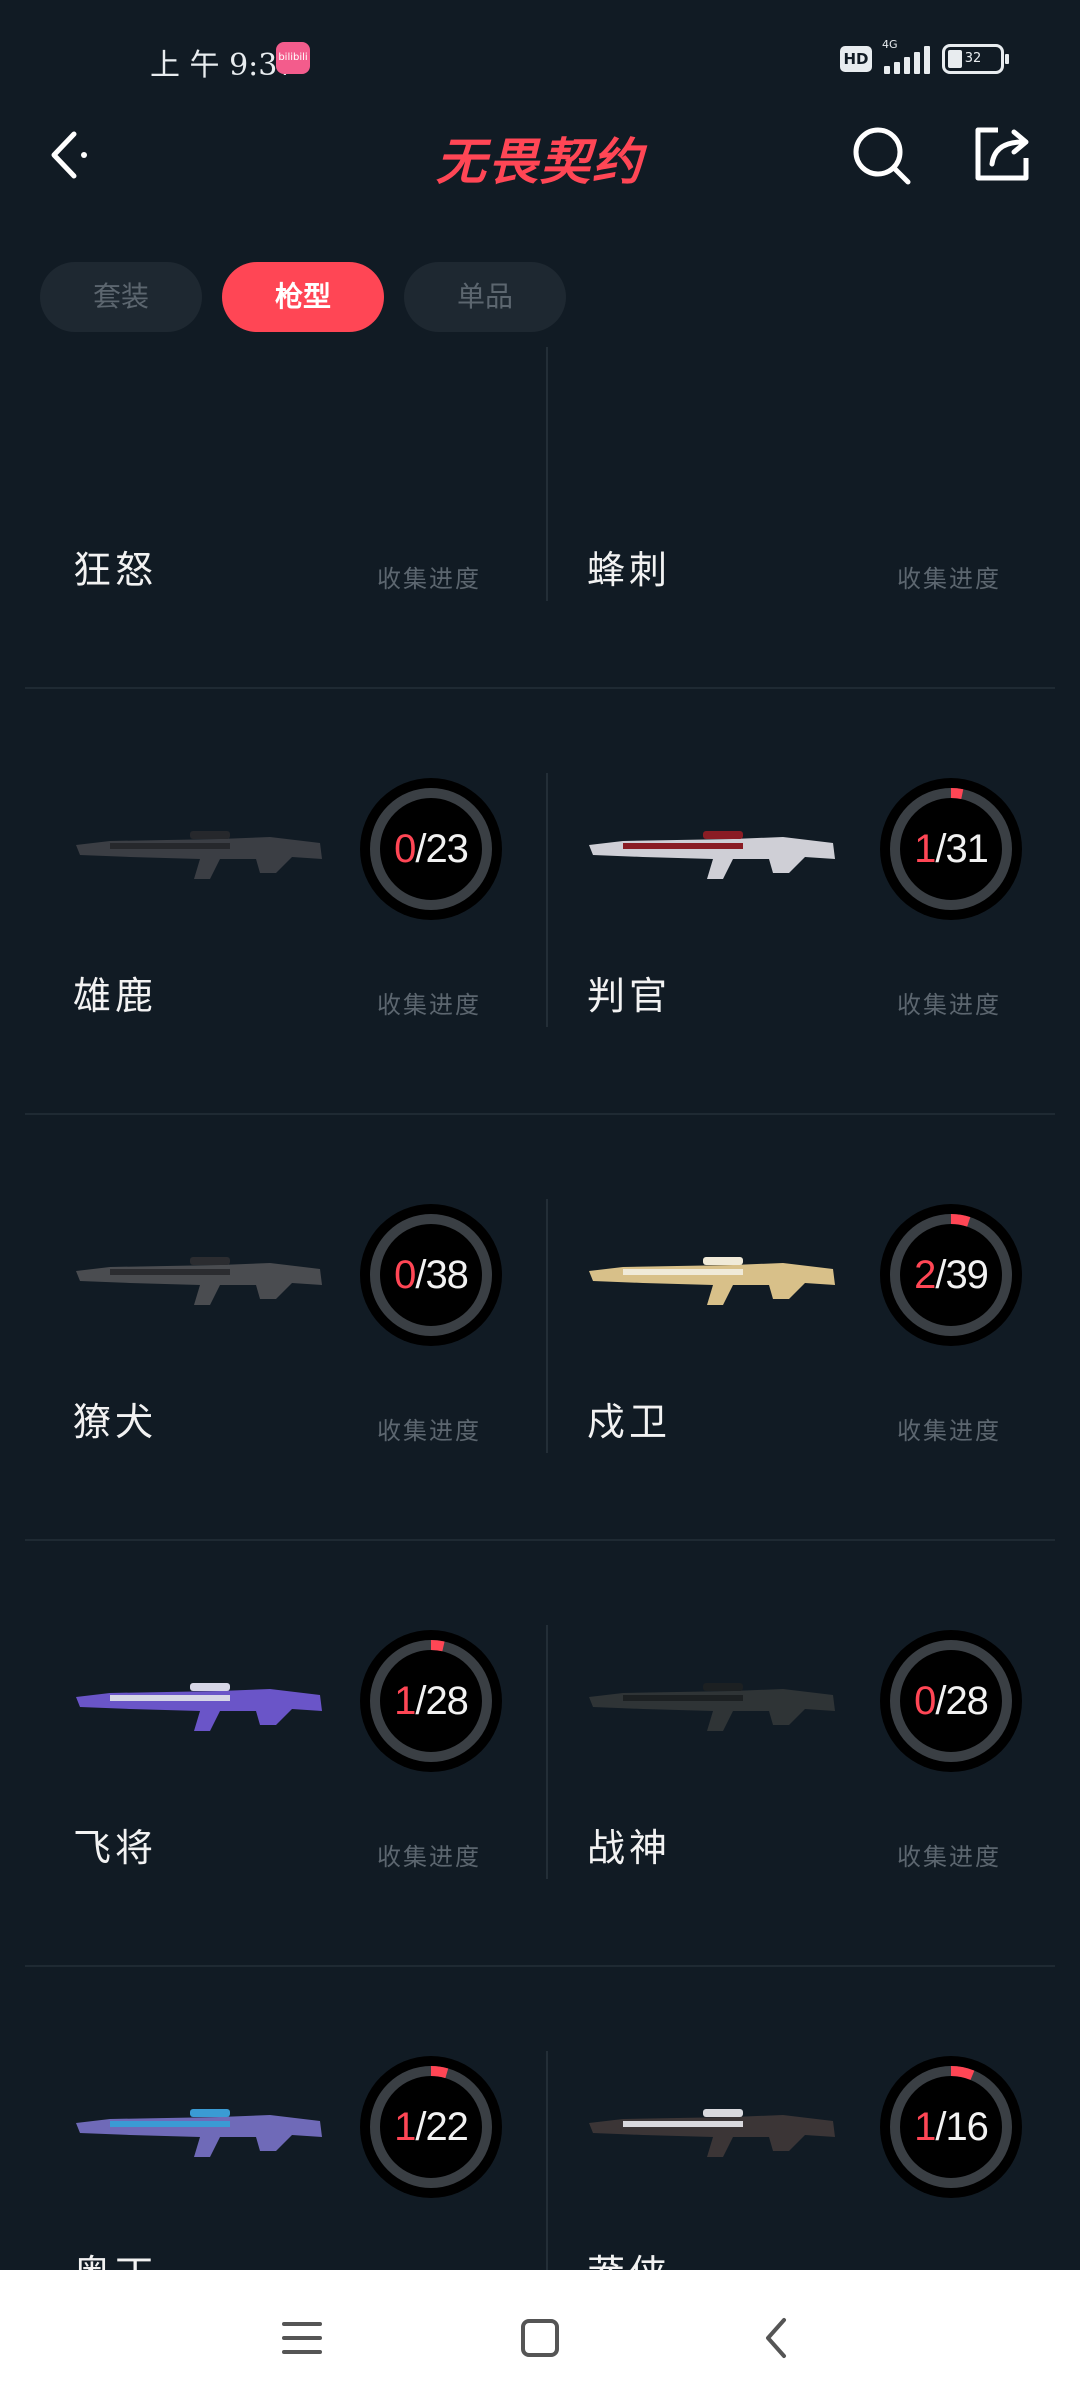 This screenshot has width=1080, height=2400. Describe the element at coordinates (802, 901) in the screenshot. I see `weapon-card: 1/31 判官 收集进度` at that location.